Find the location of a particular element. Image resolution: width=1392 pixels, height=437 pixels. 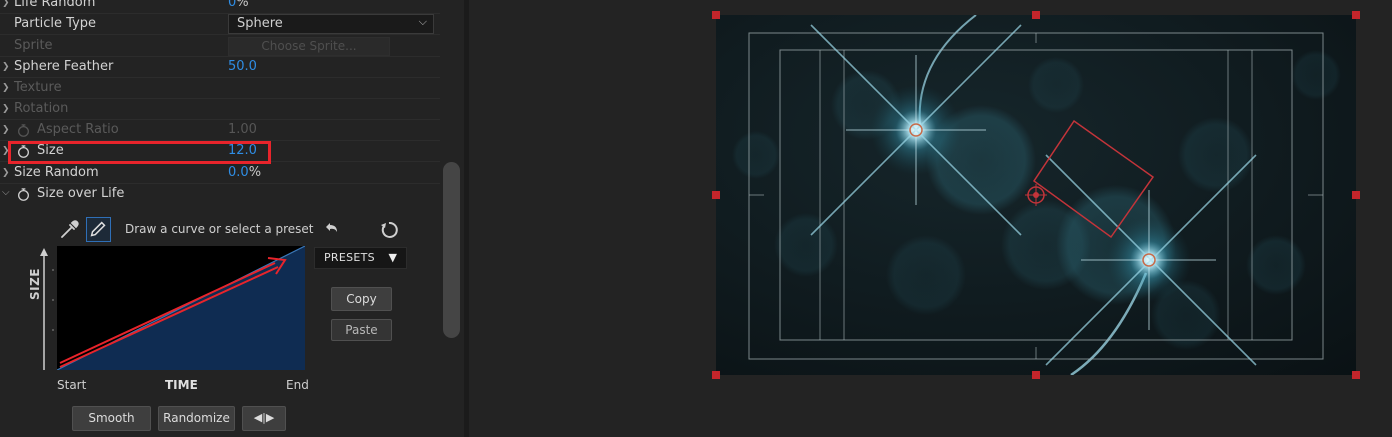

property-label: Texture is located at coordinates (38, 87).